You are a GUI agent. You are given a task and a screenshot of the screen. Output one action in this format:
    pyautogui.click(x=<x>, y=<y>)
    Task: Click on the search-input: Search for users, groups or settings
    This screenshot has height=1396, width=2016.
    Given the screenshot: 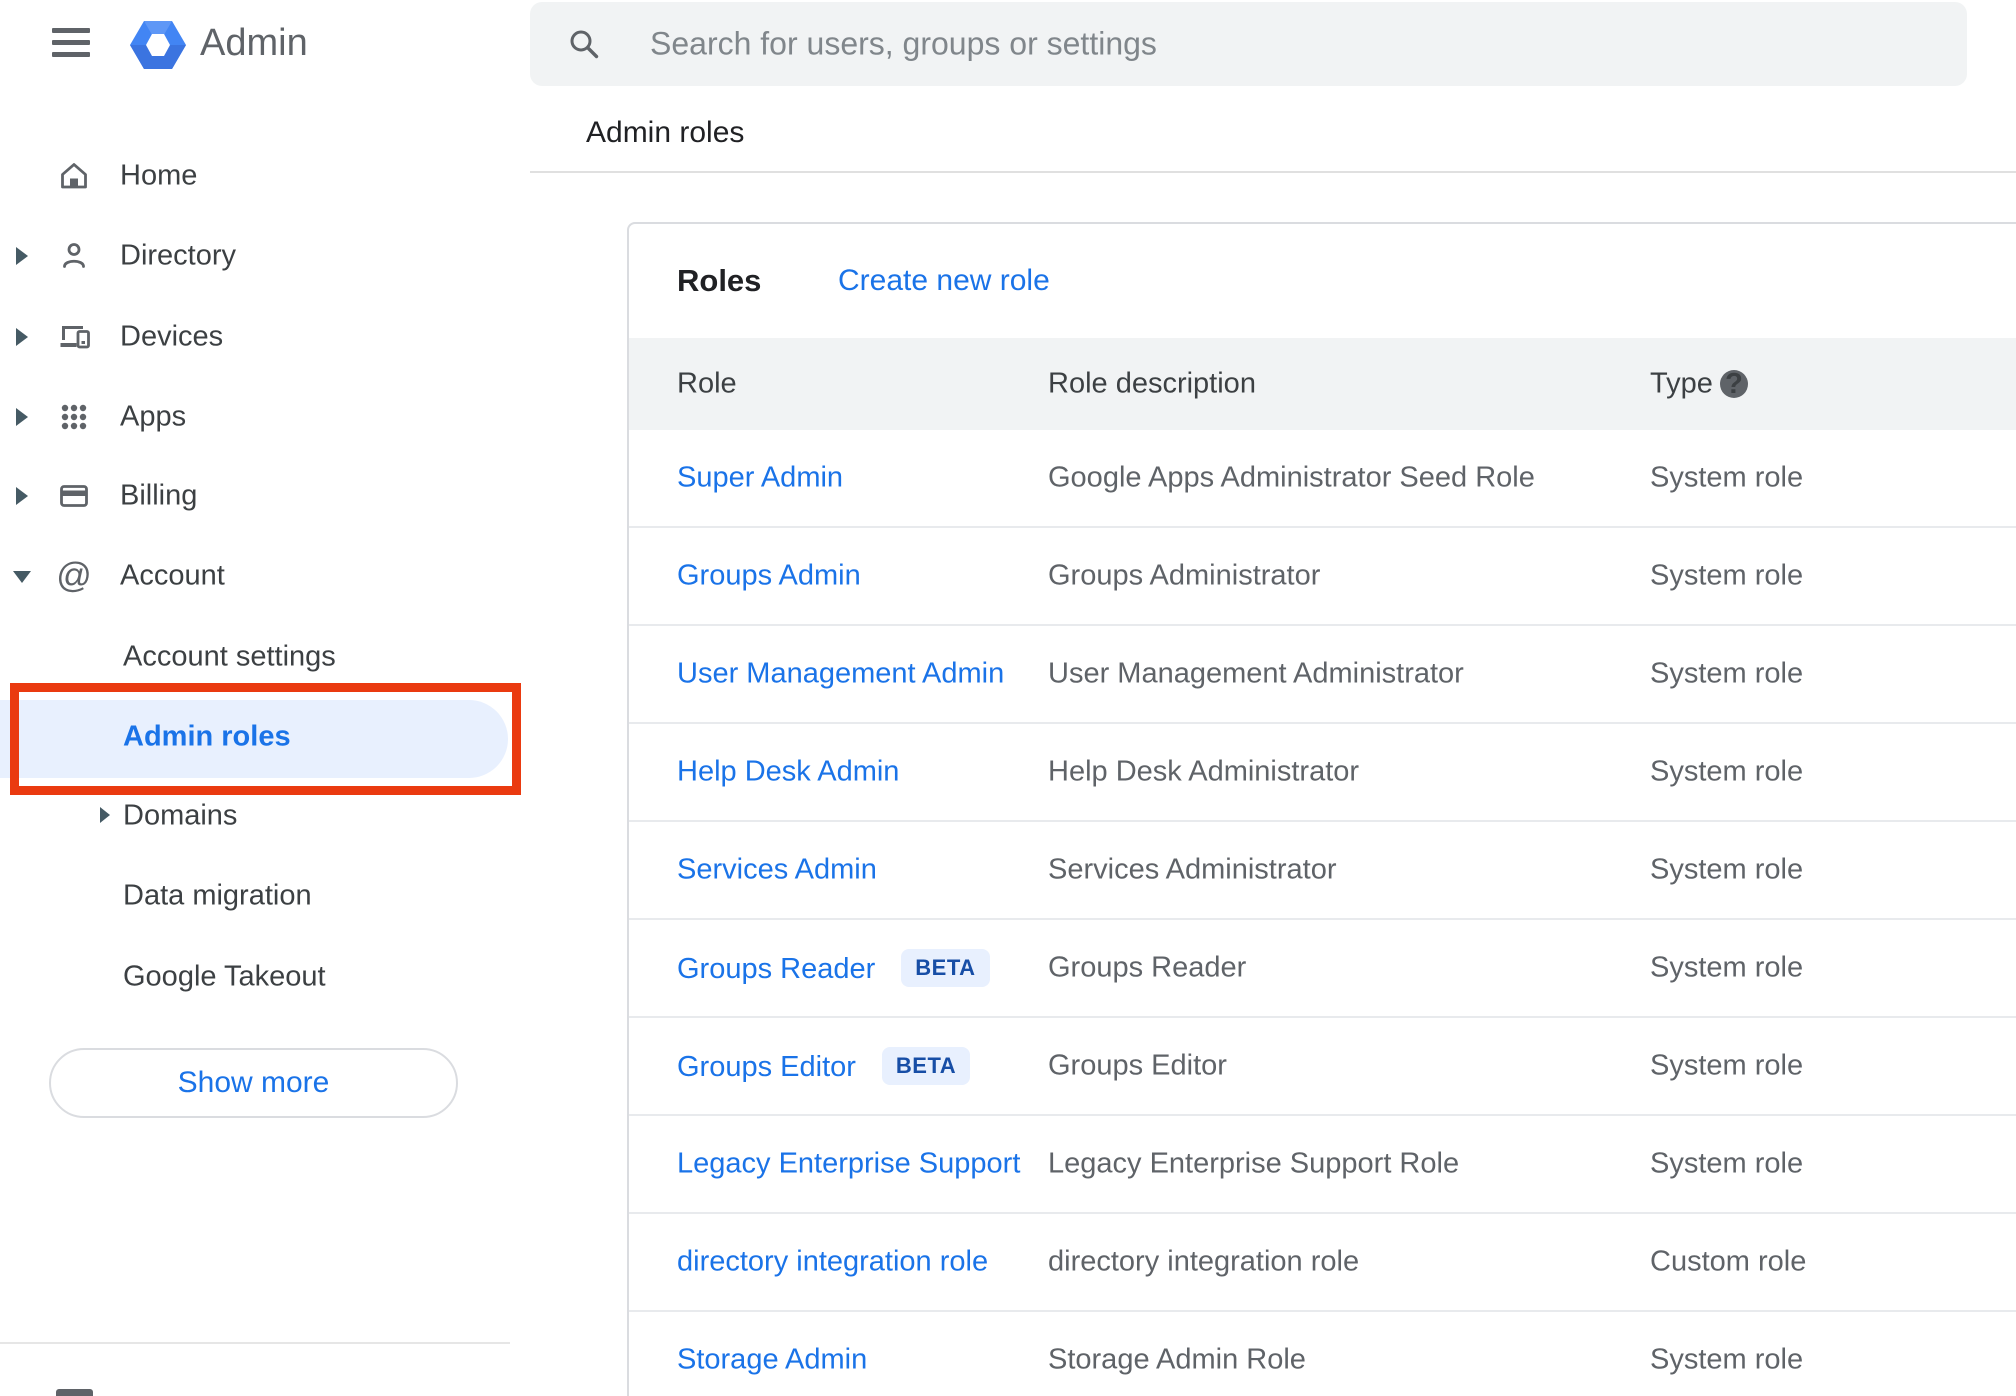 What is the action you would take?
    pyautogui.click(x=1248, y=44)
    